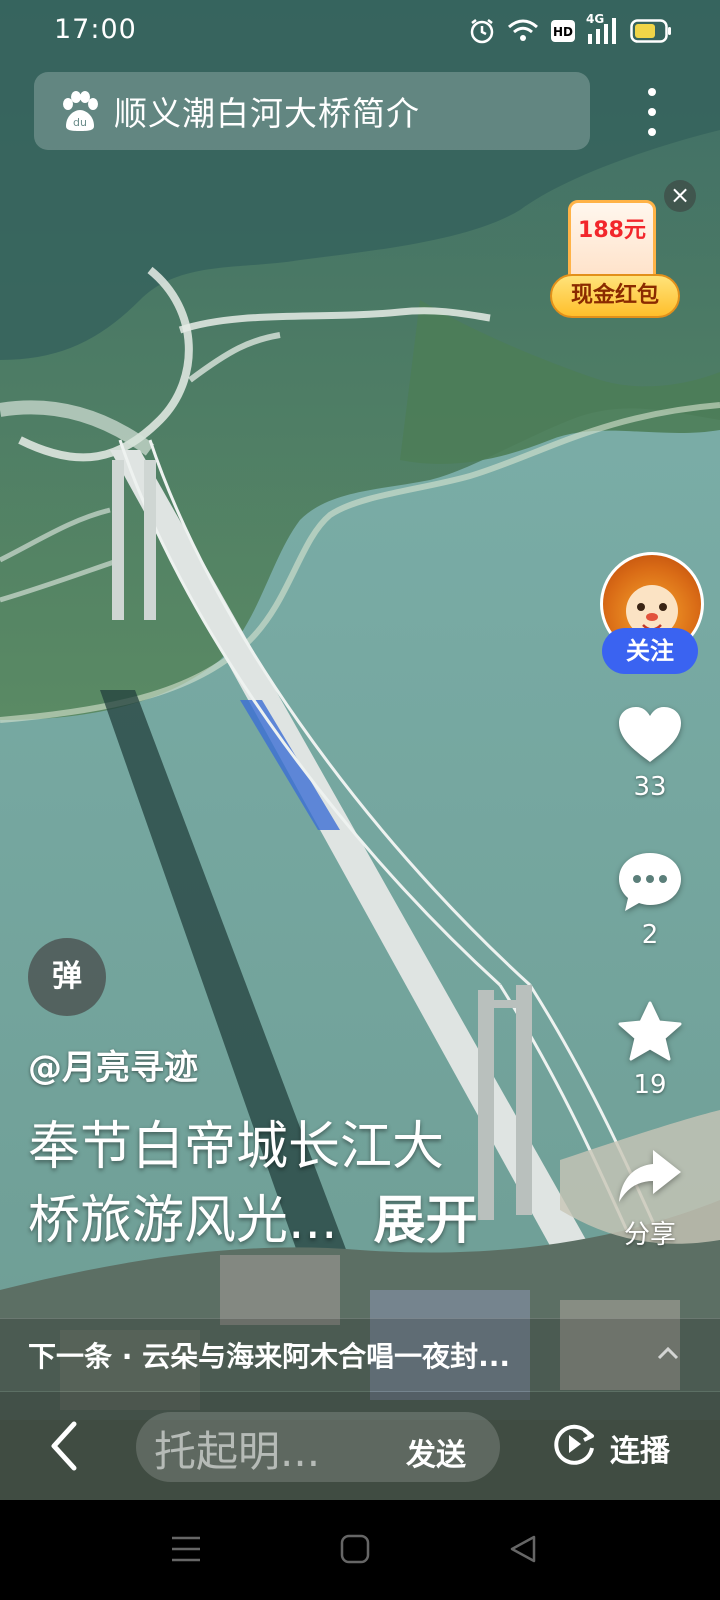 The width and height of the screenshot is (720, 1600). I want to click on status-time: 17:00, so click(95, 29).